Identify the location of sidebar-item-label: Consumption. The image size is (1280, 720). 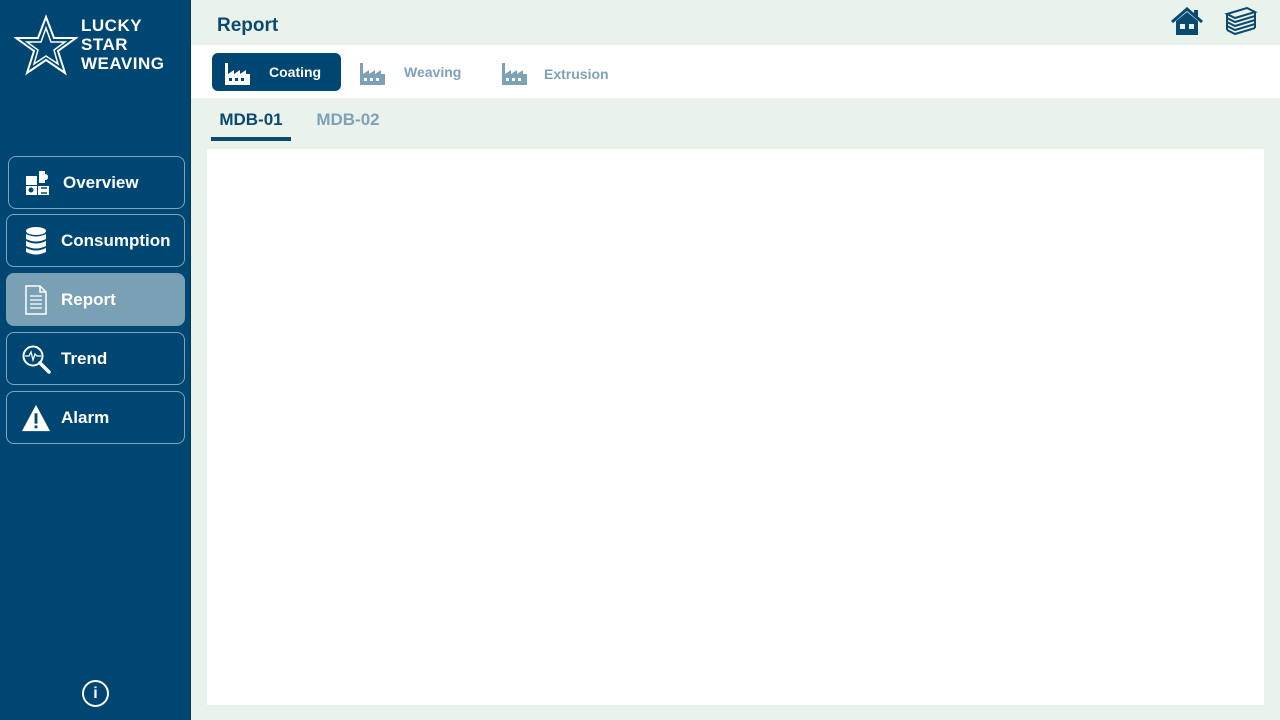
(116, 240).